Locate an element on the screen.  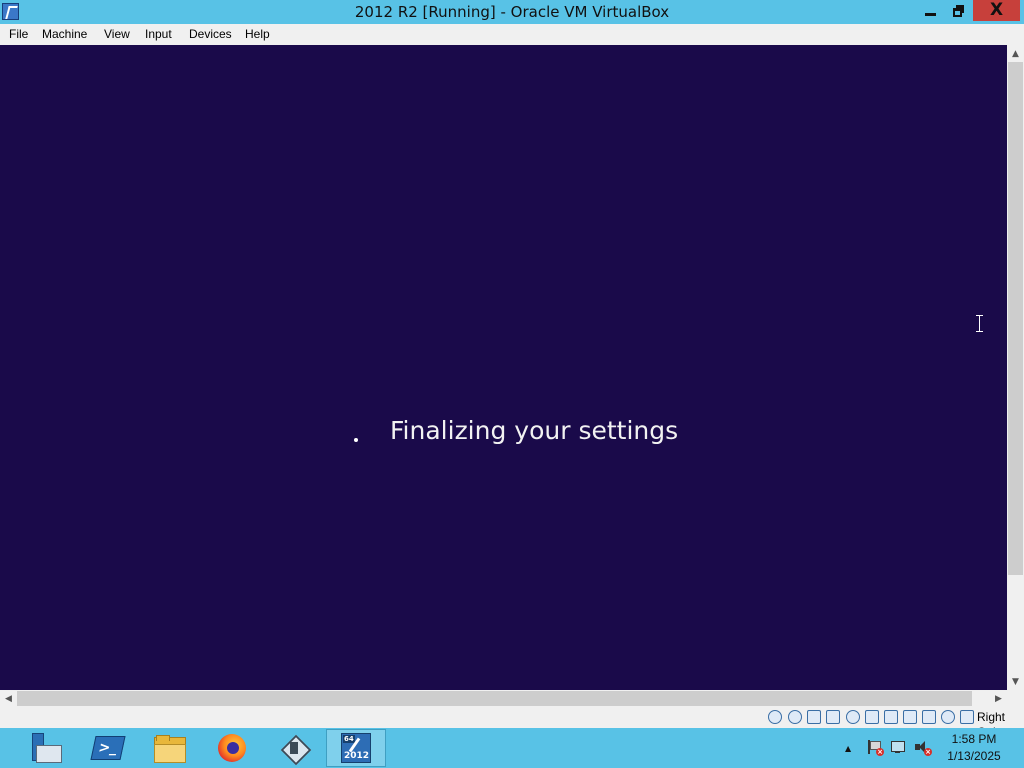
shared-folders-icon is located at coordinates (872, 717).